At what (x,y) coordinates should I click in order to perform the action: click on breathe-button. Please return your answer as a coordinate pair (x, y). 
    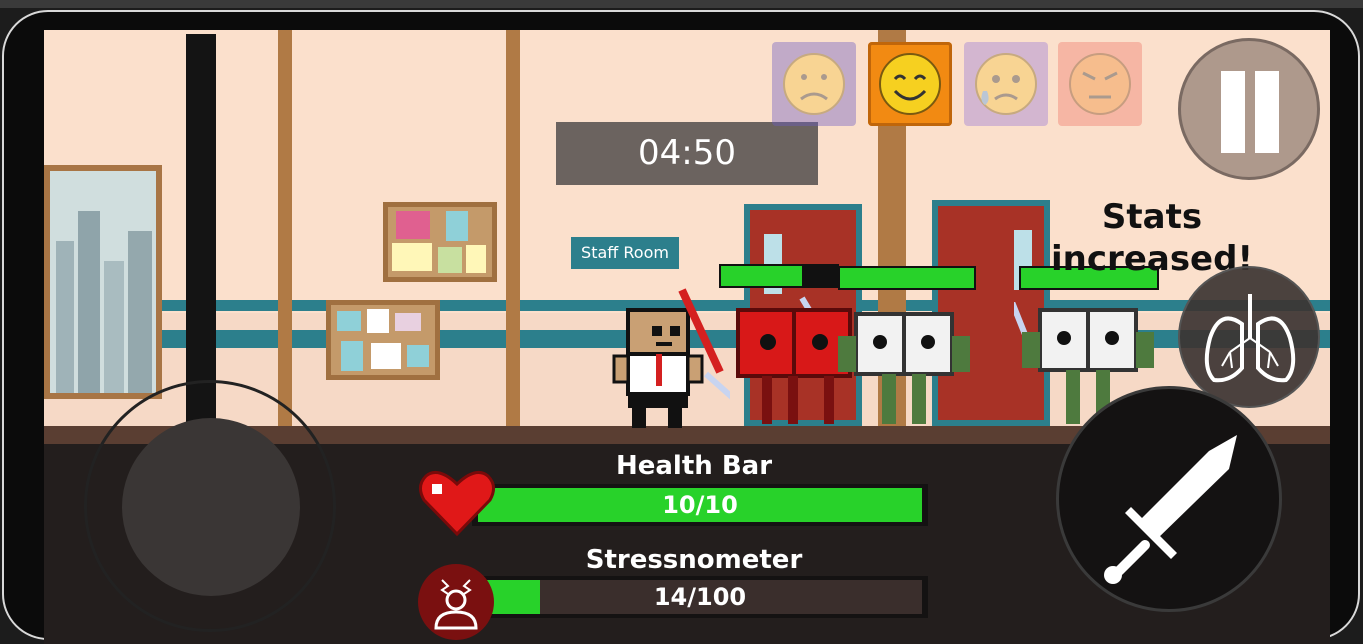
    Looking at the image, I should click on (1249, 337).